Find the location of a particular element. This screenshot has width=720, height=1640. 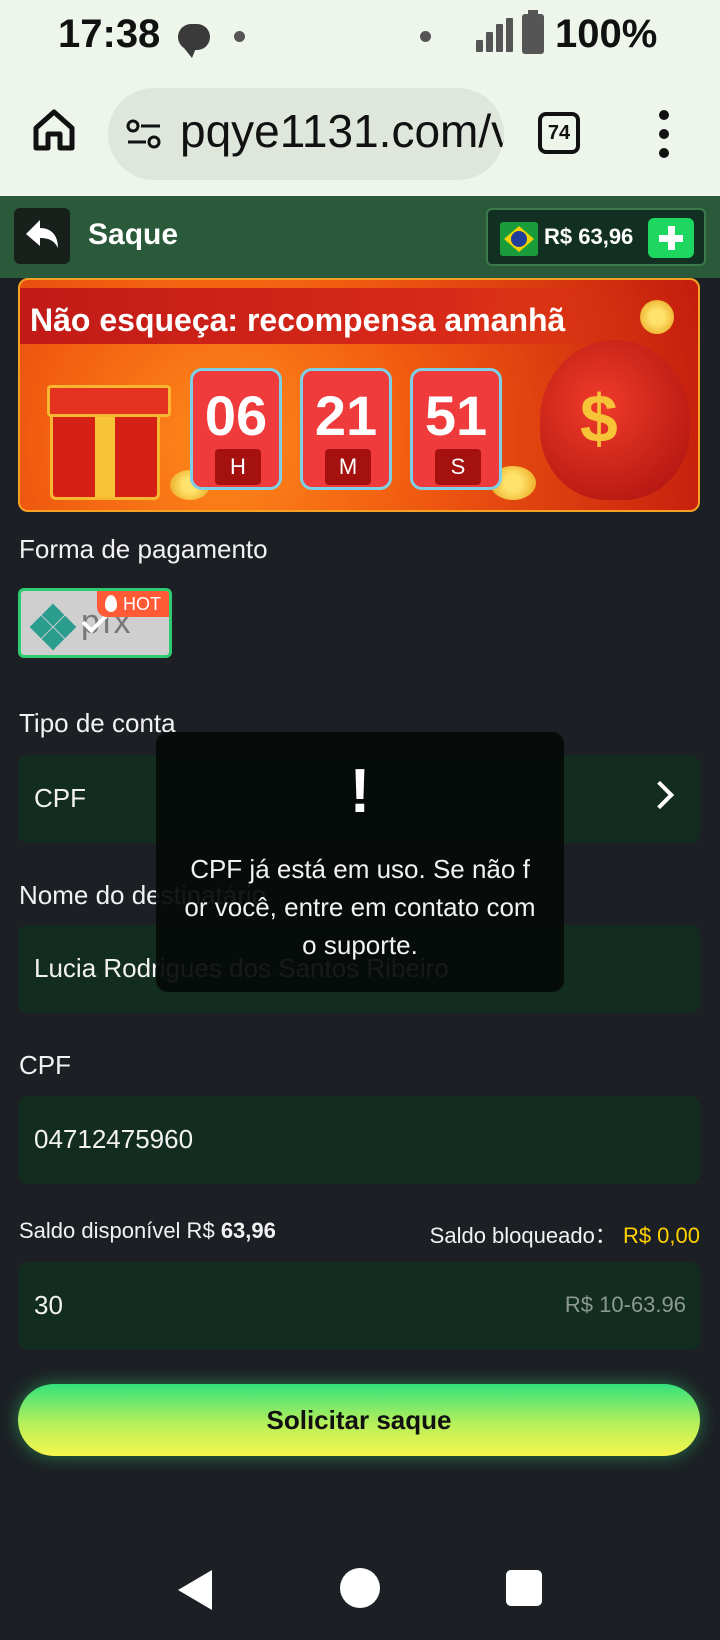

more-vert-icon is located at coordinates (664, 134).